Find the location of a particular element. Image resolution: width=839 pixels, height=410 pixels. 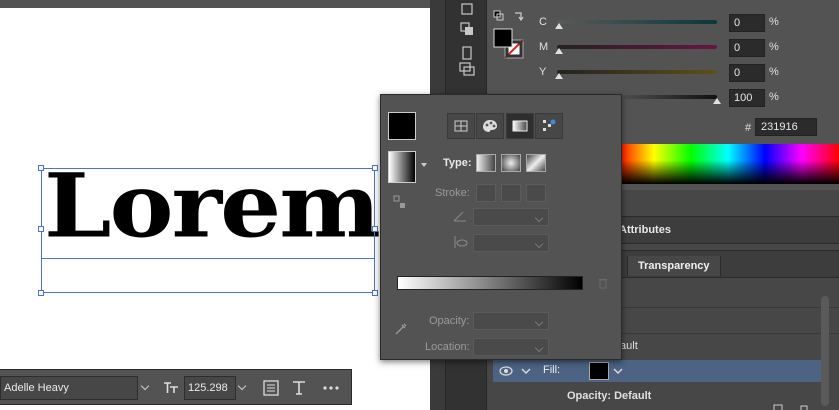

unit-y: % is located at coordinates (774, 72).